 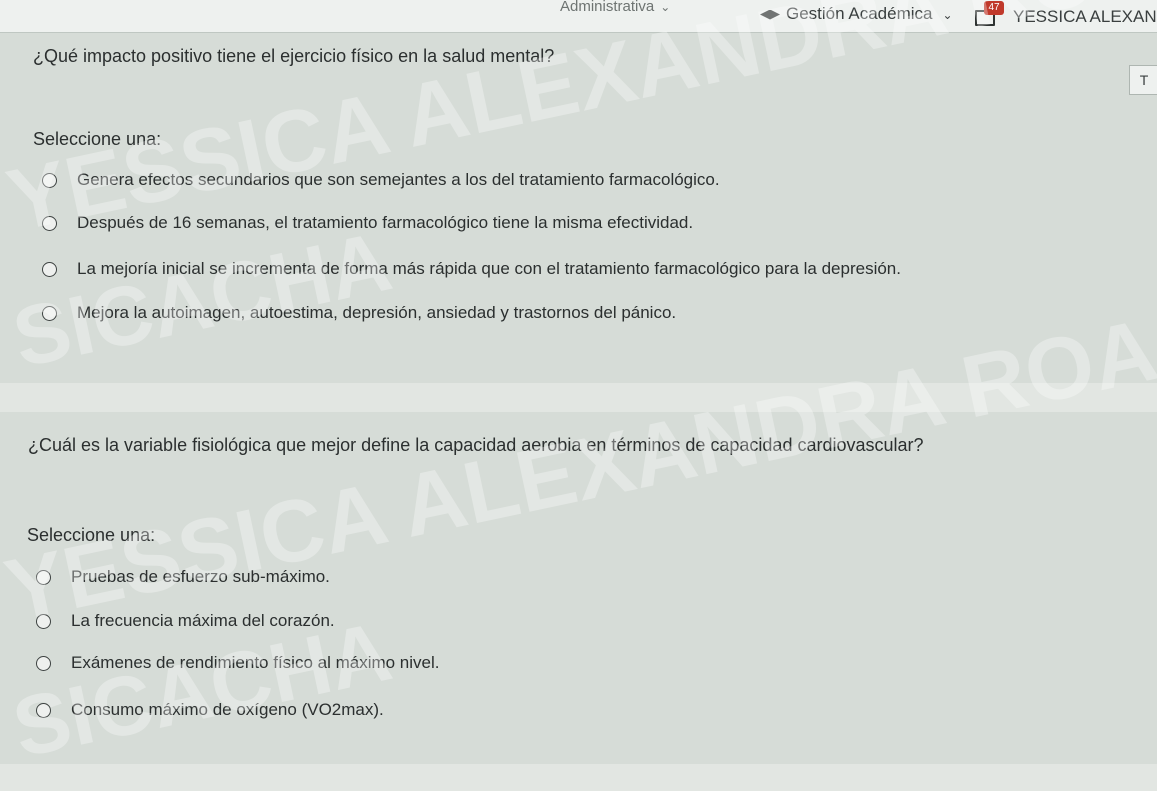 I want to click on answer-option: Pruebas de esfuerzo sub-máximo., so click(x=183, y=577).